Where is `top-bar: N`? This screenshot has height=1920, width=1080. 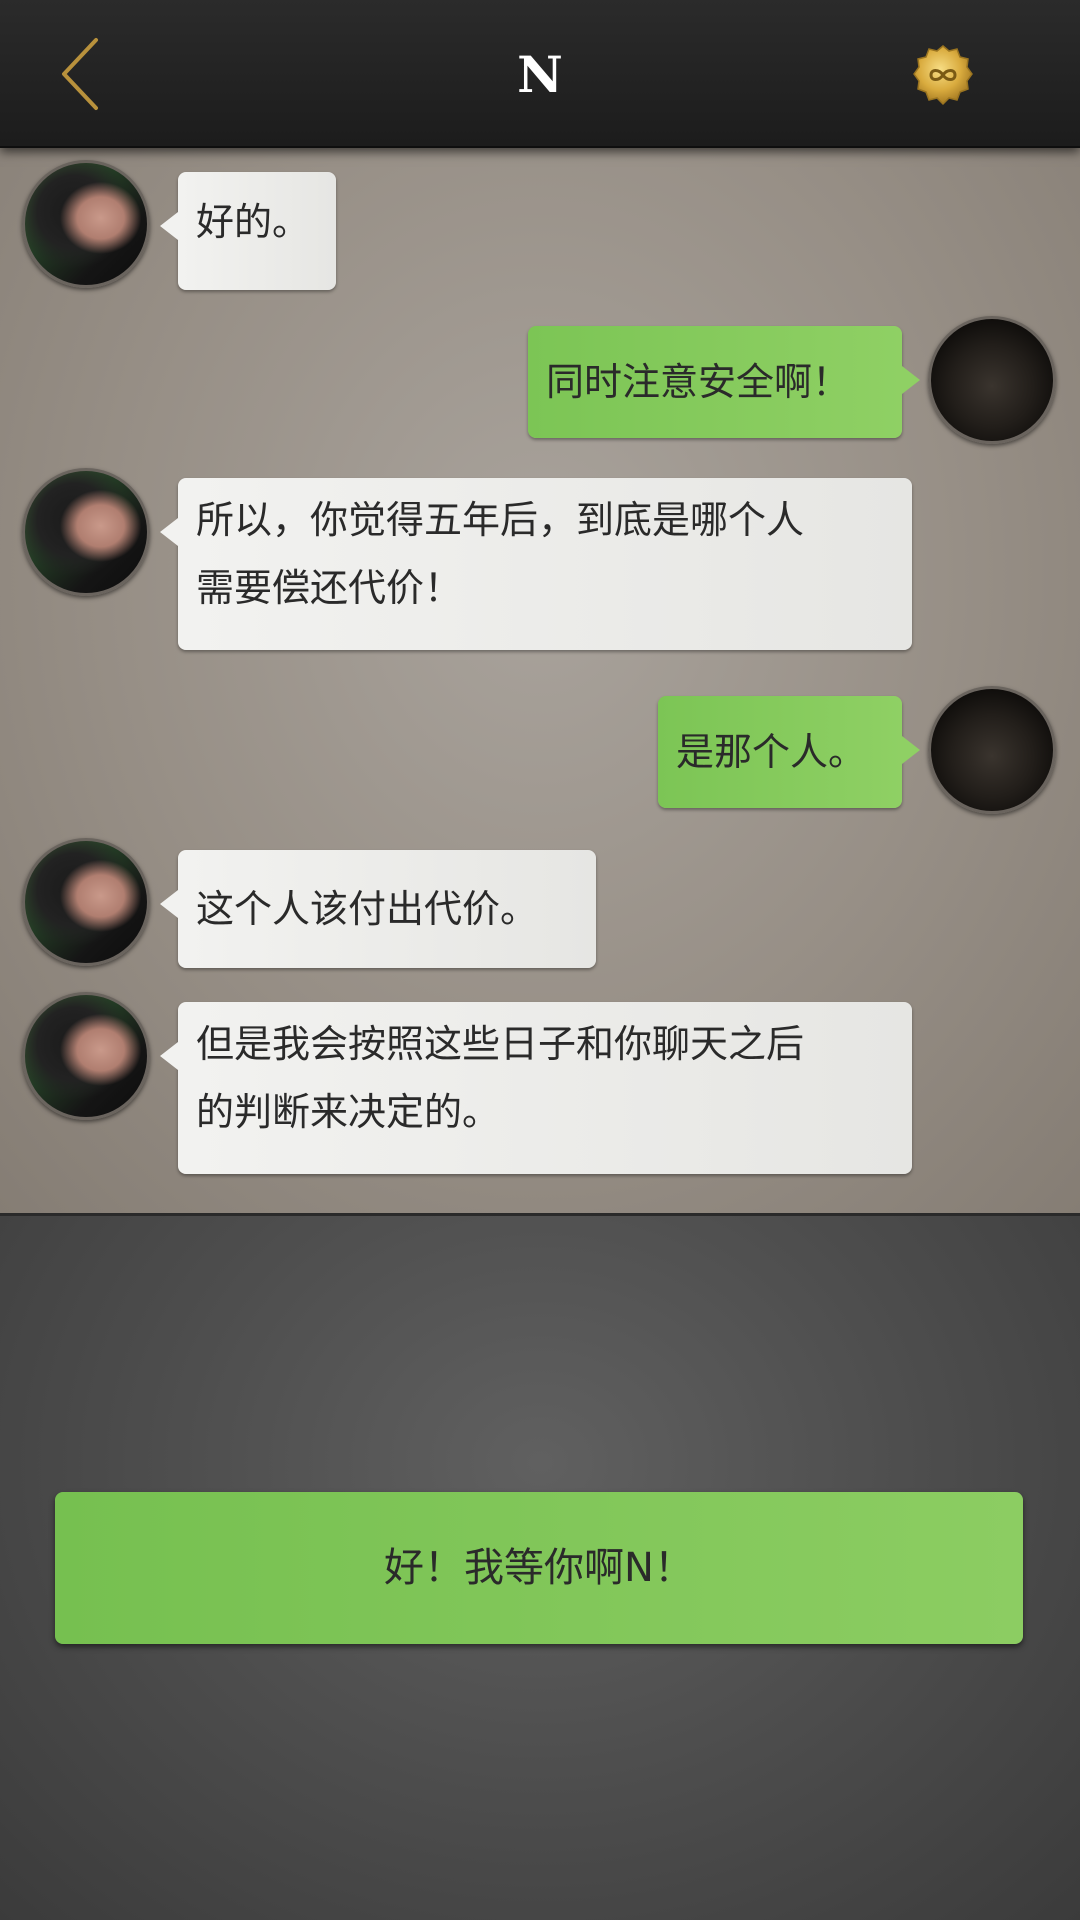
top-bar: N is located at coordinates (540, 74).